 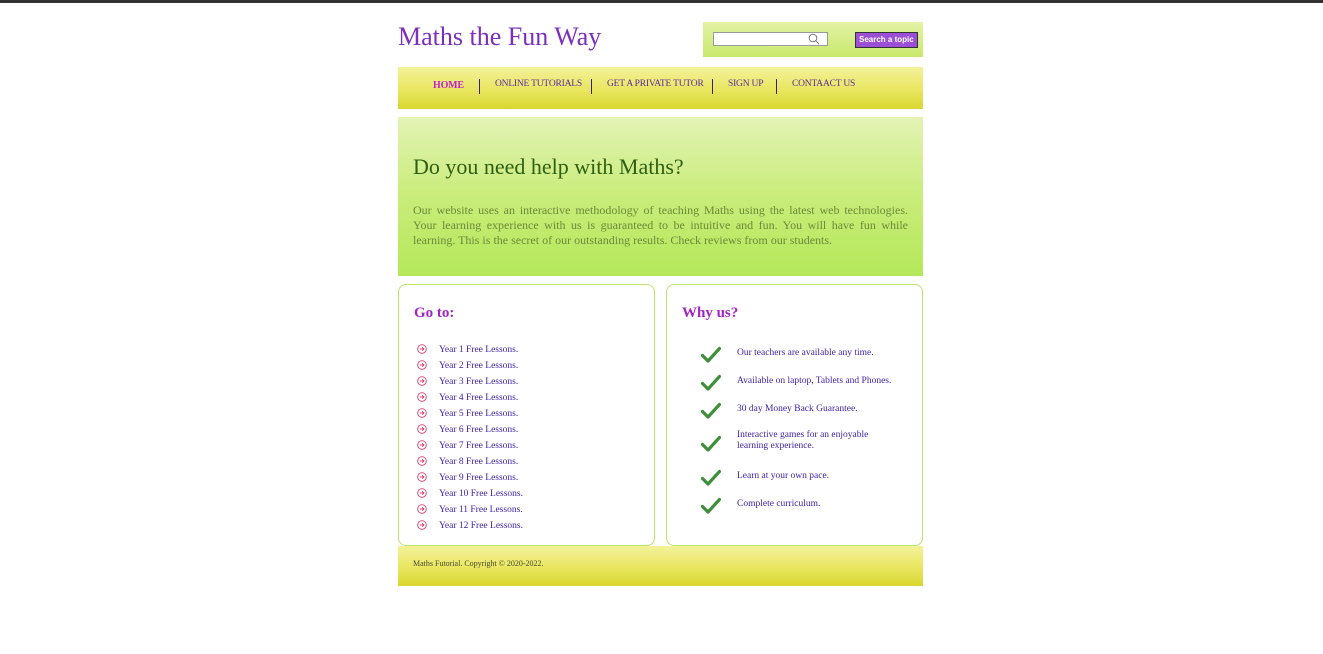 I want to click on lesson-label: Year 1 Free Lessons., so click(x=479, y=350).